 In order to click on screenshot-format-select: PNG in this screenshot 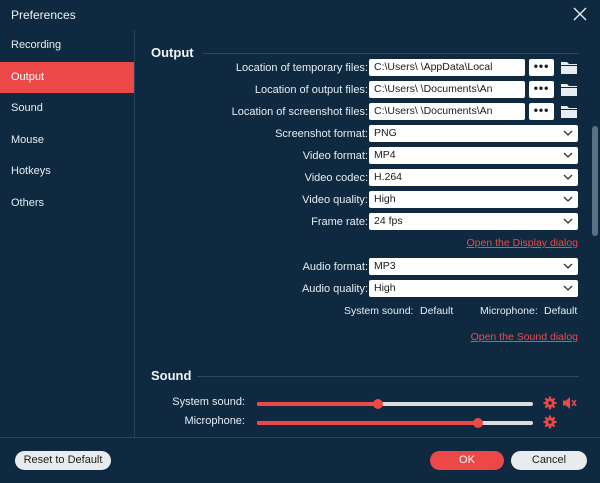, I will do `click(473, 133)`.